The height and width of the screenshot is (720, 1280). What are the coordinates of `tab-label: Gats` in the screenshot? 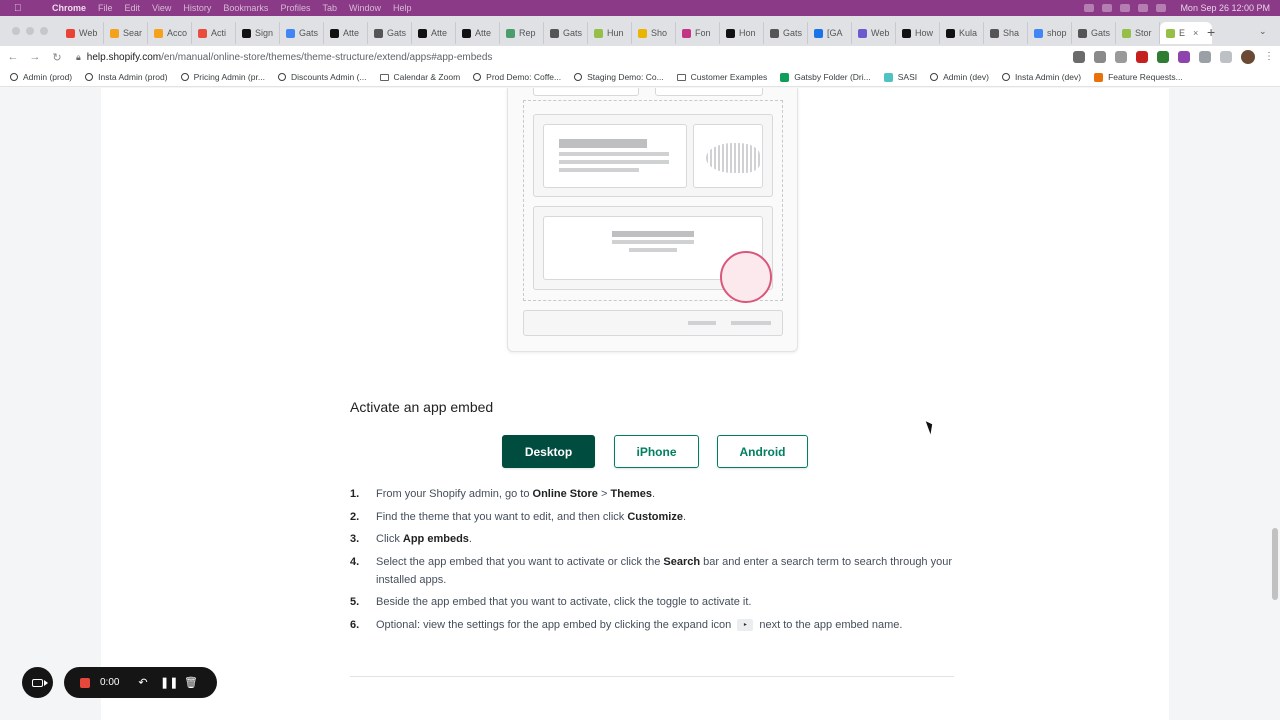 It's located at (1101, 33).